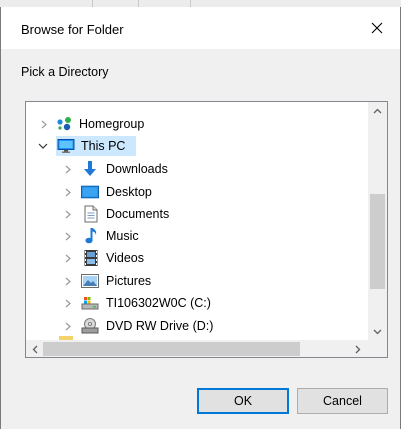 This screenshot has height=429, width=401. What do you see at coordinates (158, 303) in the screenshot?
I see `tree-item-label: TI106302W0C (C:)` at bounding box center [158, 303].